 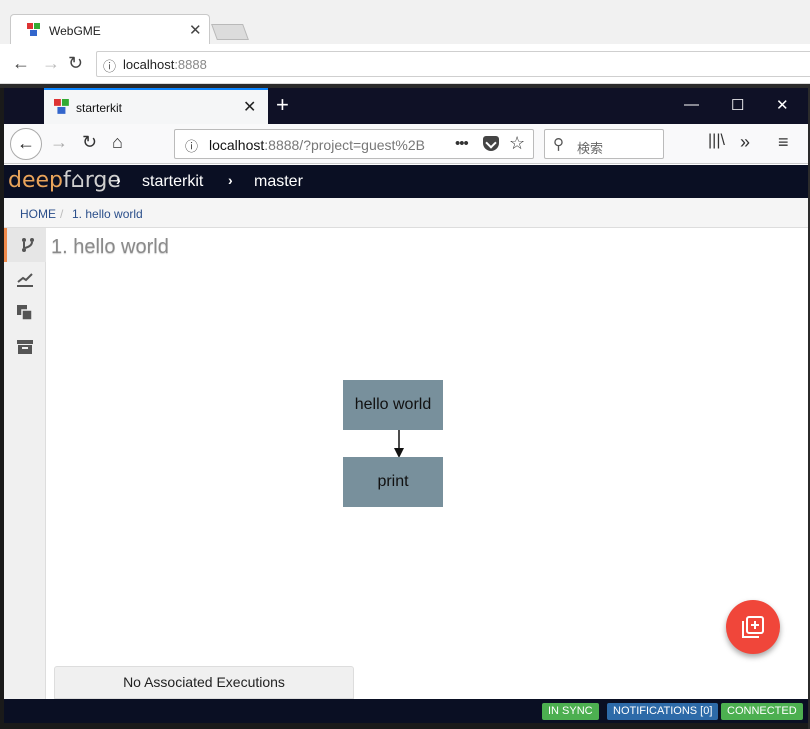 I want to click on maximize-icon: ☐, so click(x=737, y=105).